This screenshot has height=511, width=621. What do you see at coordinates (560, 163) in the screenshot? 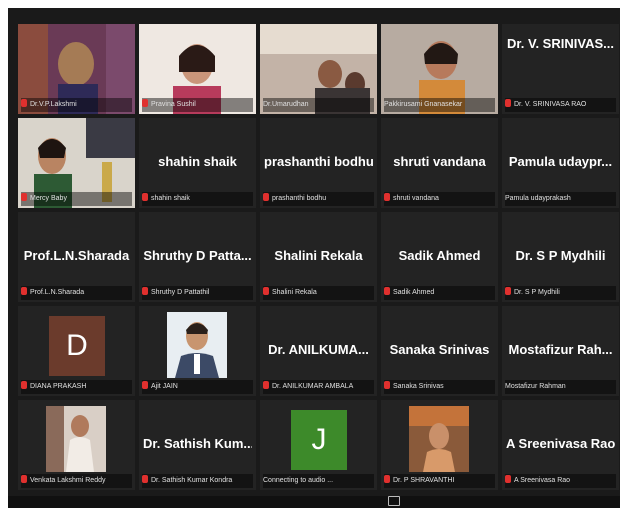
I see `participant-tile: Pamula udaypr... Pamula udayprakash` at bounding box center [560, 163].